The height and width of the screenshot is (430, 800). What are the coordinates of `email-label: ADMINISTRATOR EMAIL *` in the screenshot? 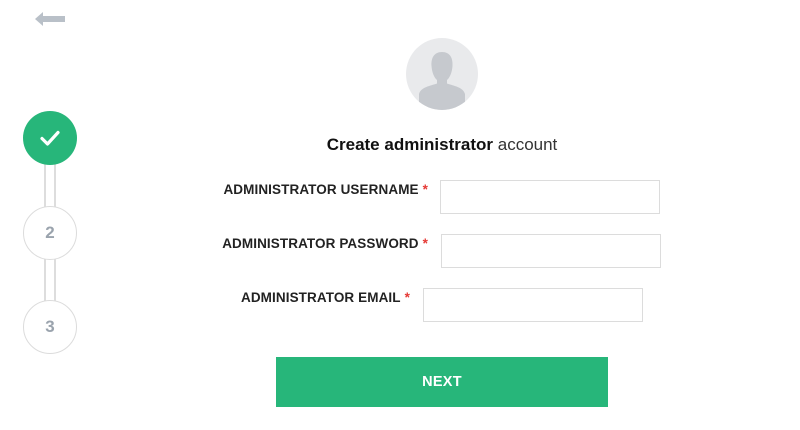 It's located at (295, 297).